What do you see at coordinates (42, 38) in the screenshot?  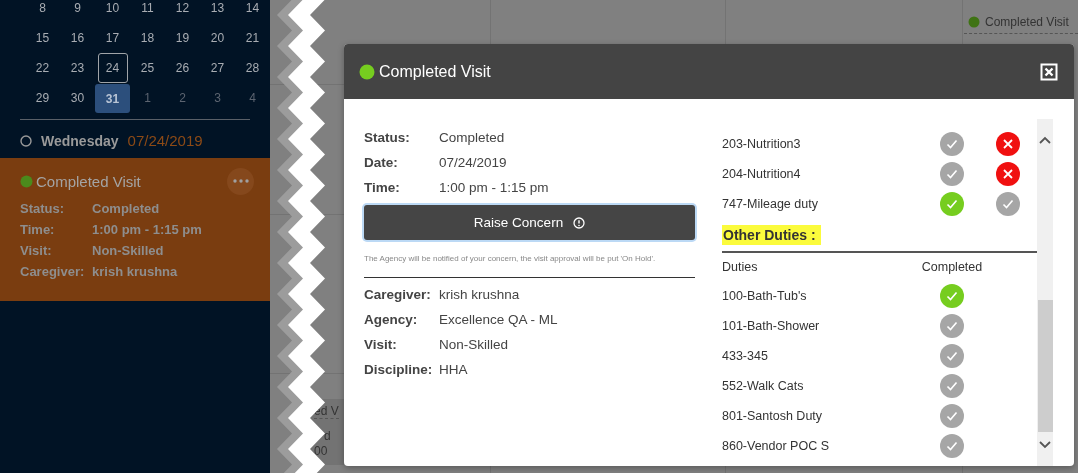 I see `calendar-day: 15` at bounding box center [42, 38].